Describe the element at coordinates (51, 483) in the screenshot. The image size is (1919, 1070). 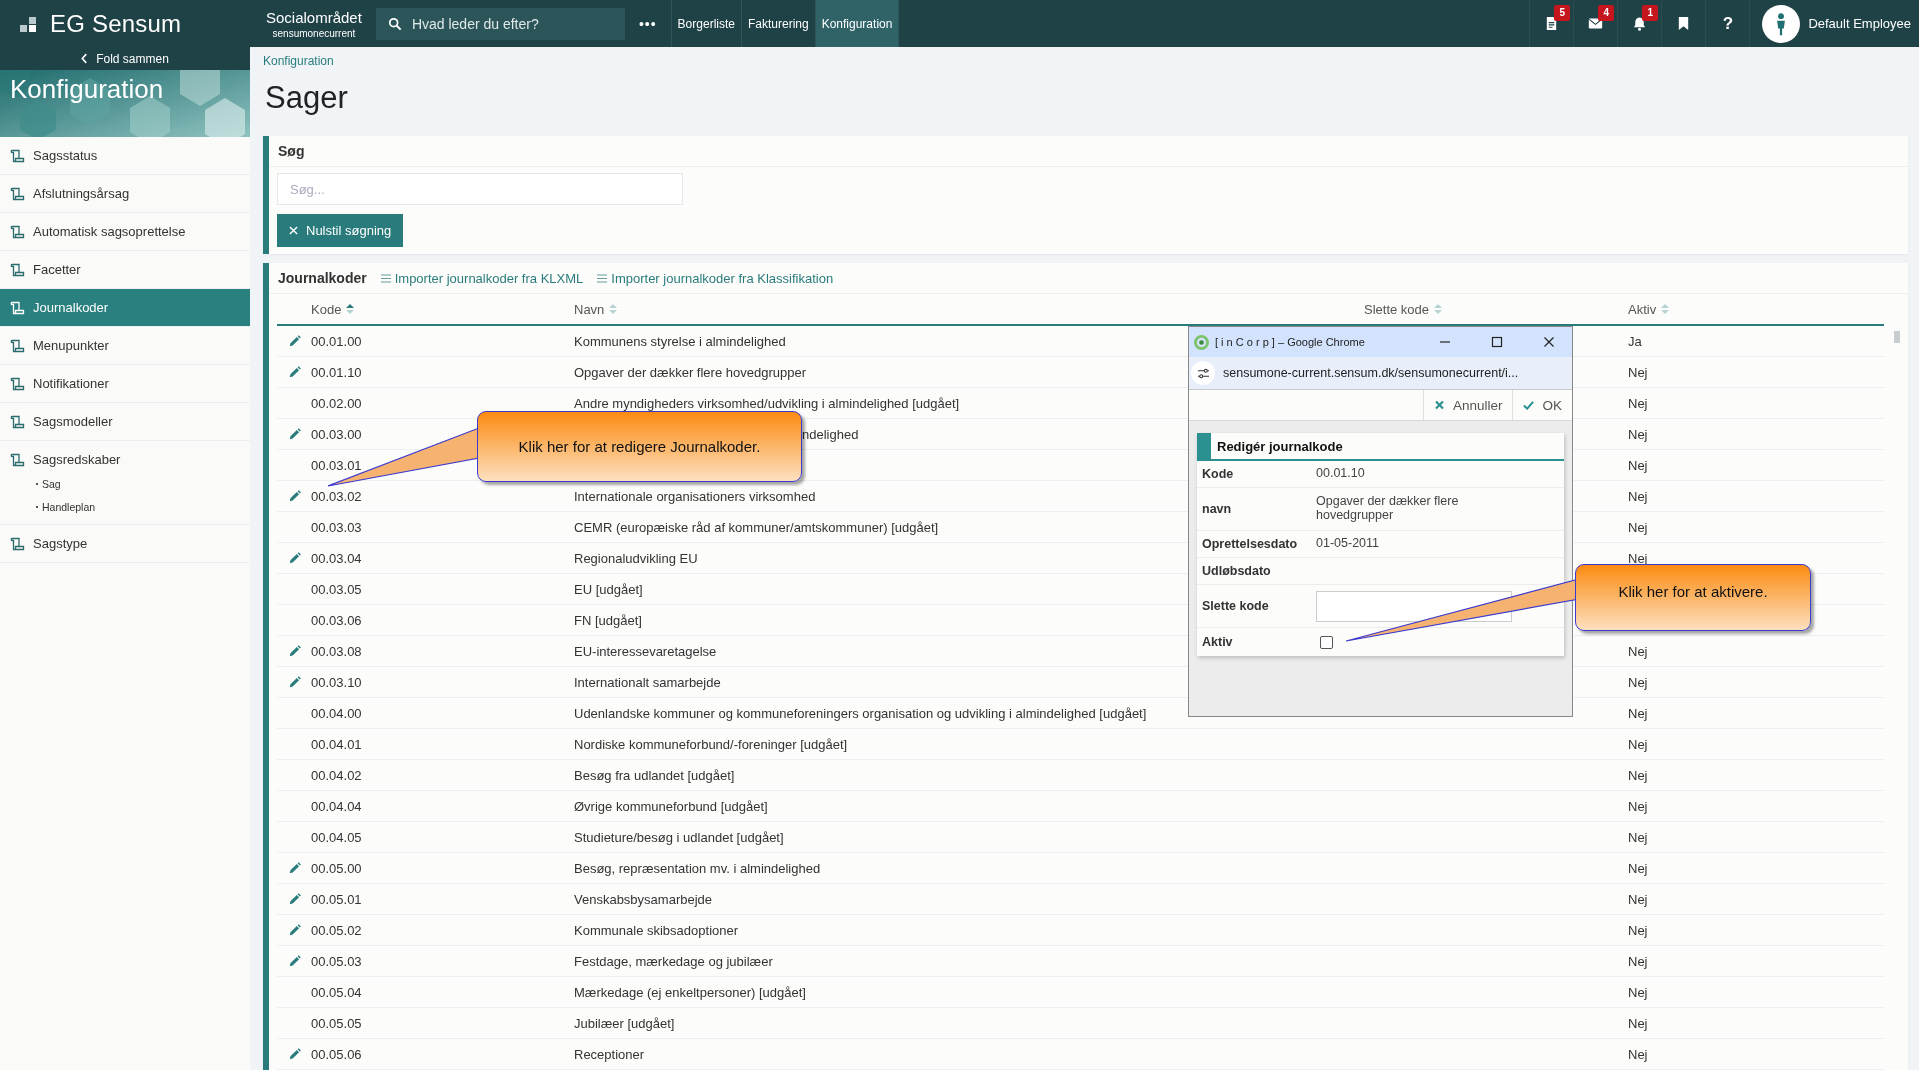
I see `sidebar-subitem: Sag` at that location.